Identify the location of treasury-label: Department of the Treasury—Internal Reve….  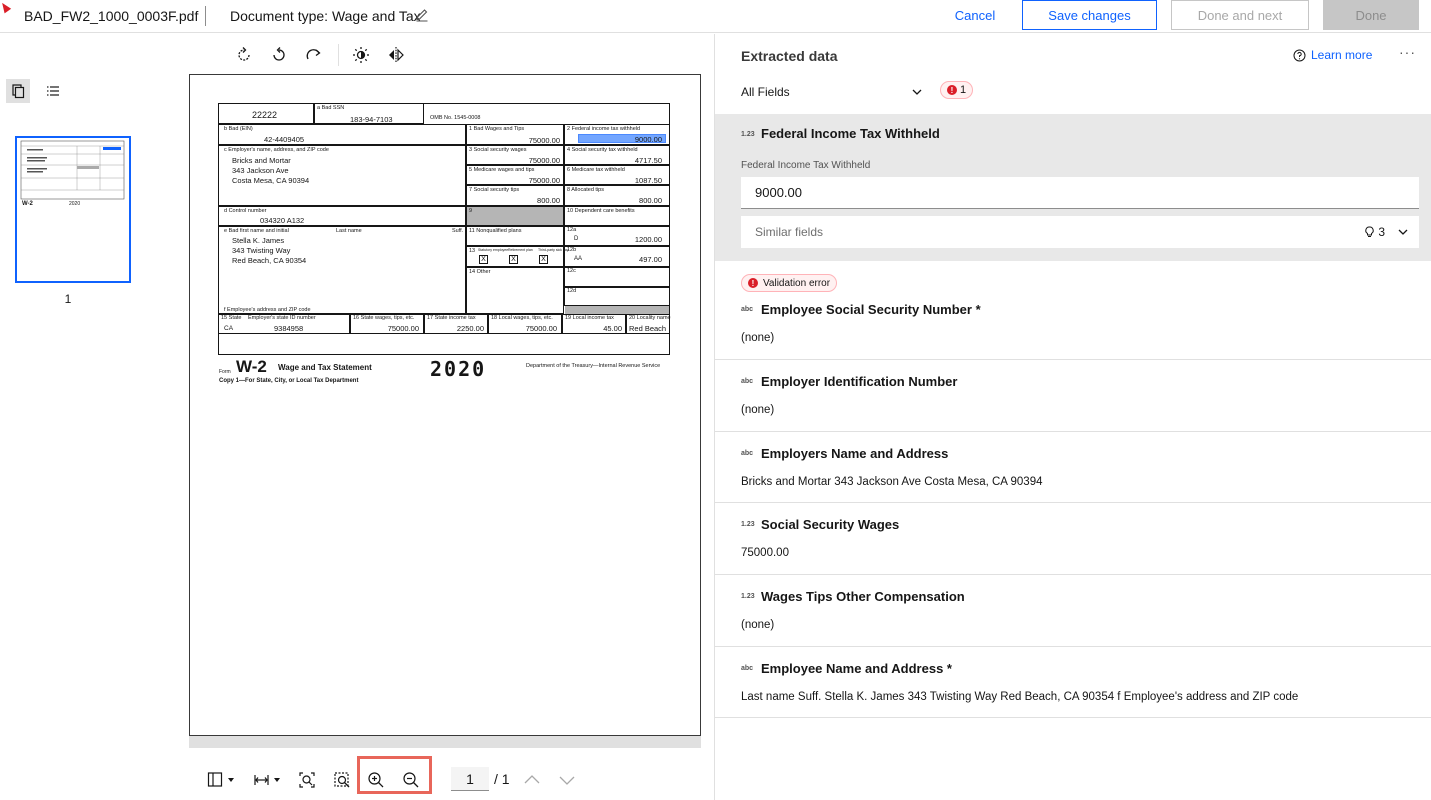
(593, 366).